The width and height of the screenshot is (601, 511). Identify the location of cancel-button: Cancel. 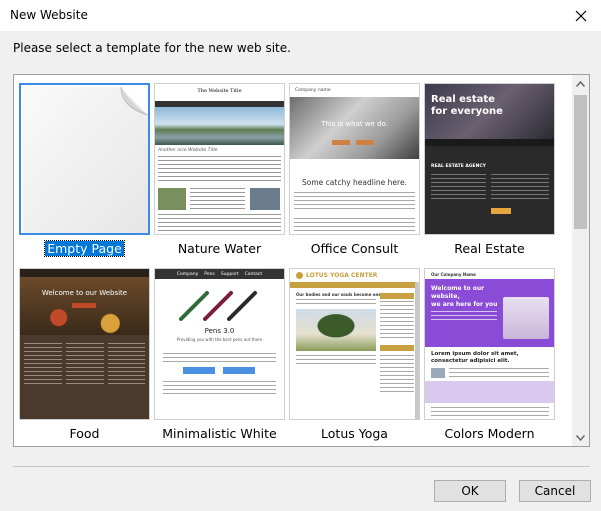
(555, 491).